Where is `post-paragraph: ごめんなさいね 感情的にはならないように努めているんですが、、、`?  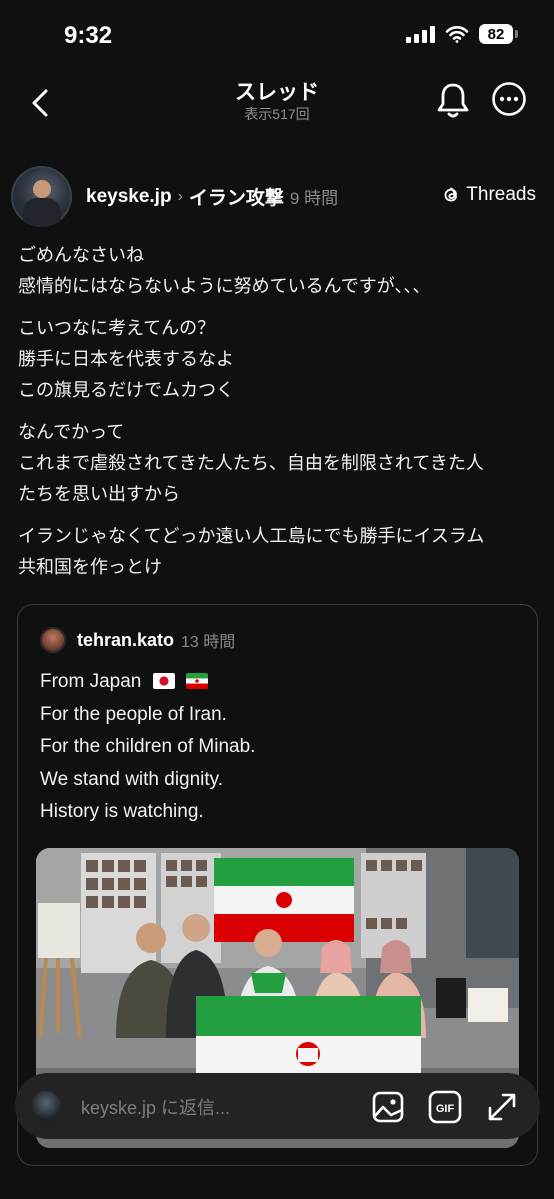
post-paragraph: ごめんなさいね 感情的にはならないように努めているんですが、、、 is located at coordinates (279, 271).